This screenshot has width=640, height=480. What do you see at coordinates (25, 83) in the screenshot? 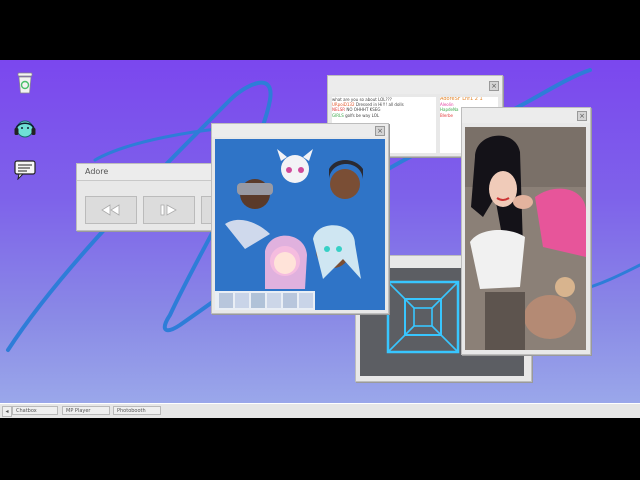
I see `recycle-bin-icon` at bounding box center [25, 83].